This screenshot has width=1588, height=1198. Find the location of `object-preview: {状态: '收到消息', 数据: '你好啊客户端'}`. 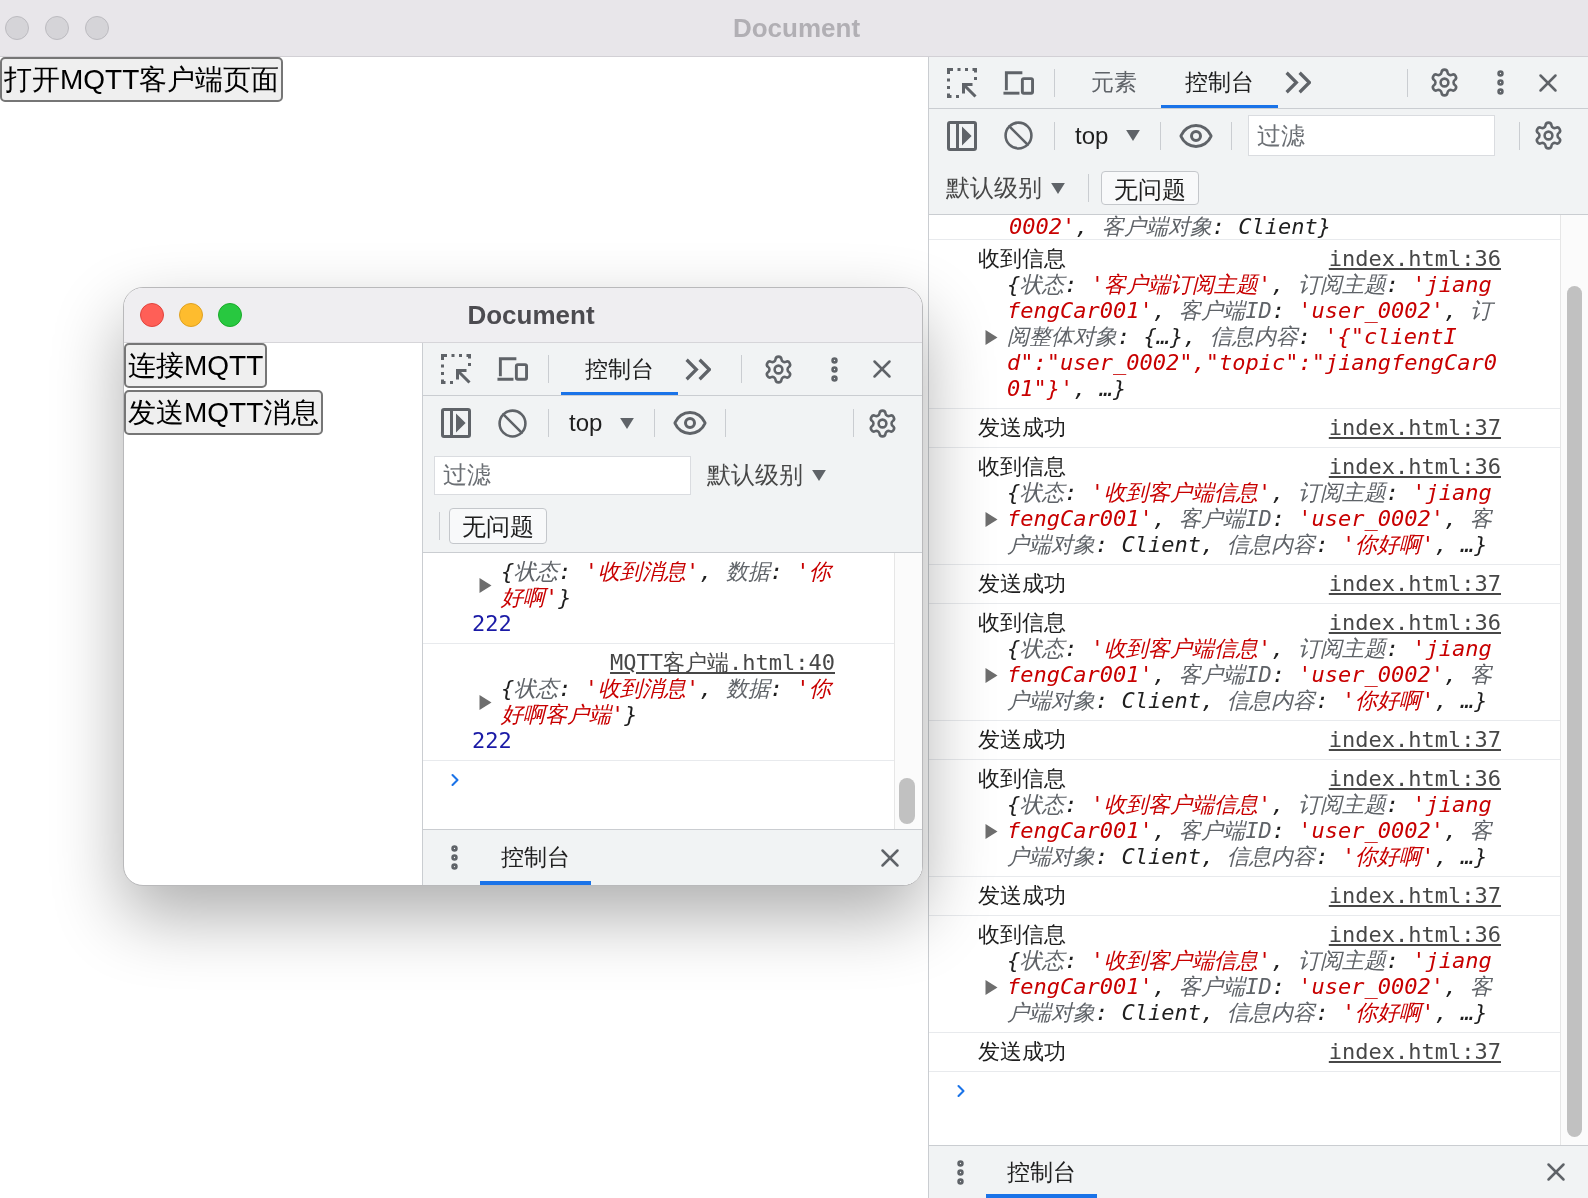

object-preview: {状态: '收到消息', 数据: '你好啊客户端'} is located at coordinates (667, 702).